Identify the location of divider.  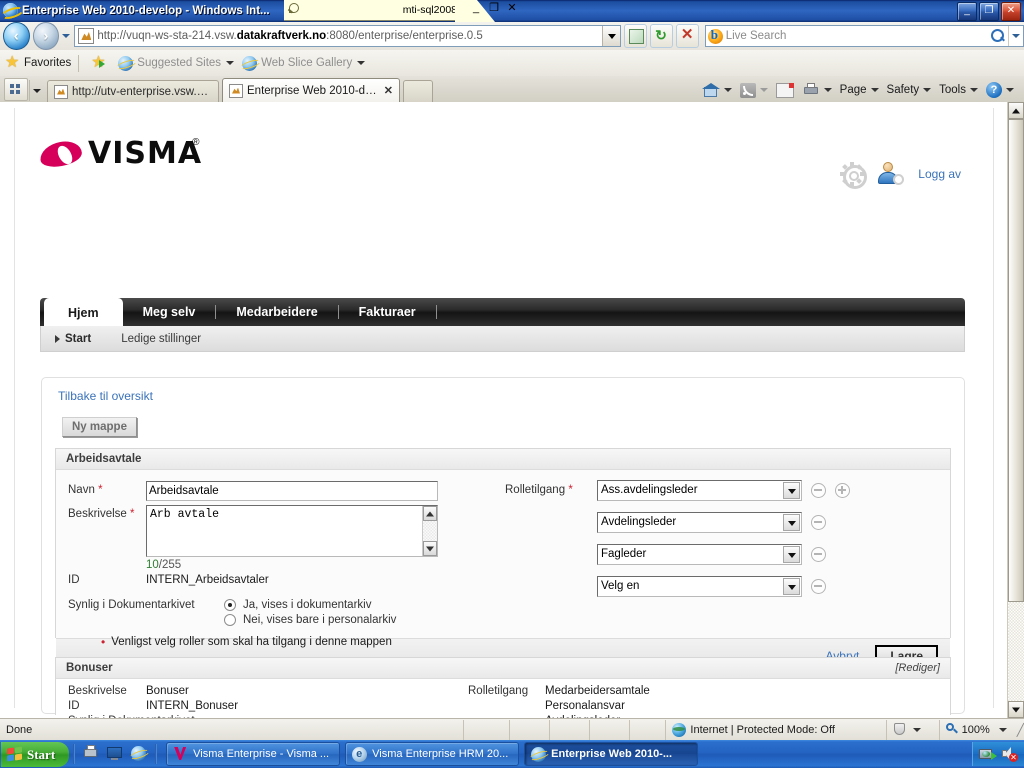
(156, 754).